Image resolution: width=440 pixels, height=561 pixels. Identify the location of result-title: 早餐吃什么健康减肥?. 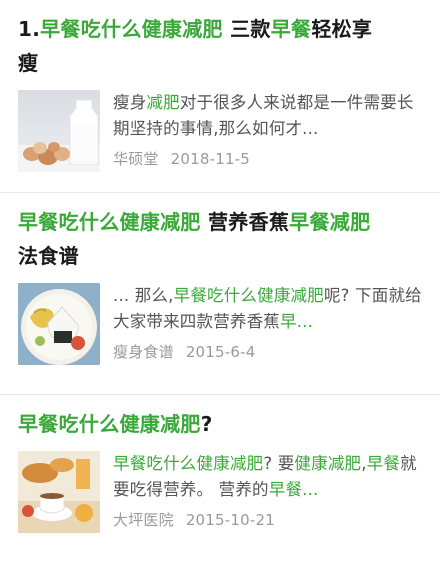
(220, 418).